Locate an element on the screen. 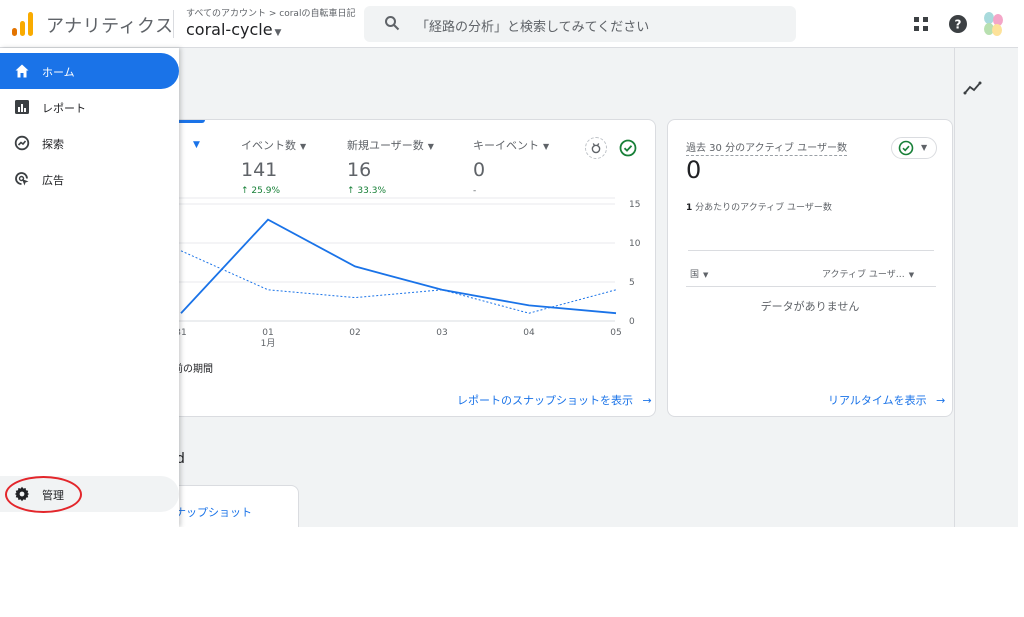  advertising-icon is located at coordinates (22, 179).